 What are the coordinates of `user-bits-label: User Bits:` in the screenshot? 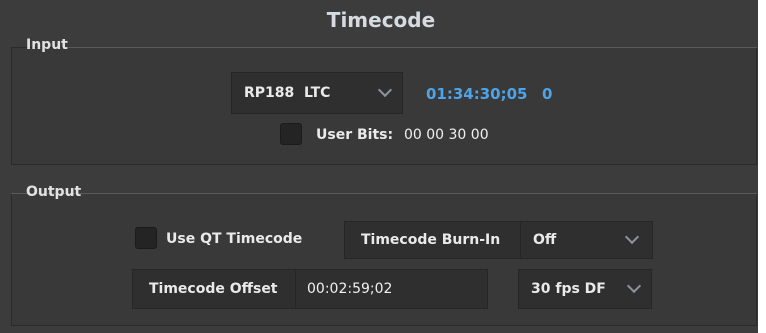 It's located at (355, 135).